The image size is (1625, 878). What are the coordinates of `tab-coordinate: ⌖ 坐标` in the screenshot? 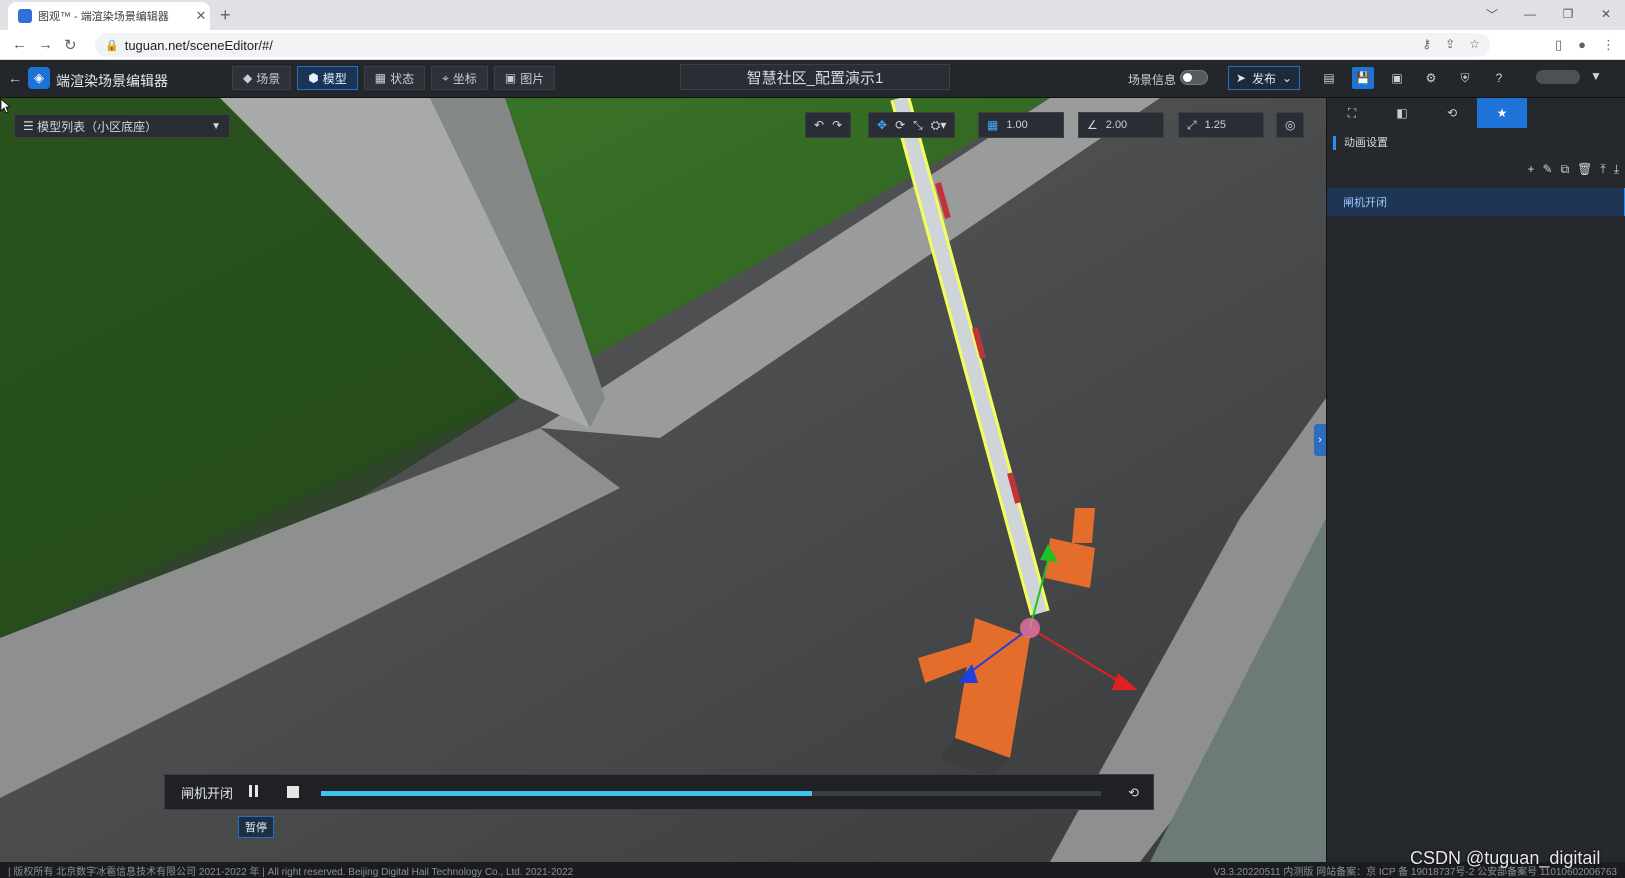 It's located at (459, 78).